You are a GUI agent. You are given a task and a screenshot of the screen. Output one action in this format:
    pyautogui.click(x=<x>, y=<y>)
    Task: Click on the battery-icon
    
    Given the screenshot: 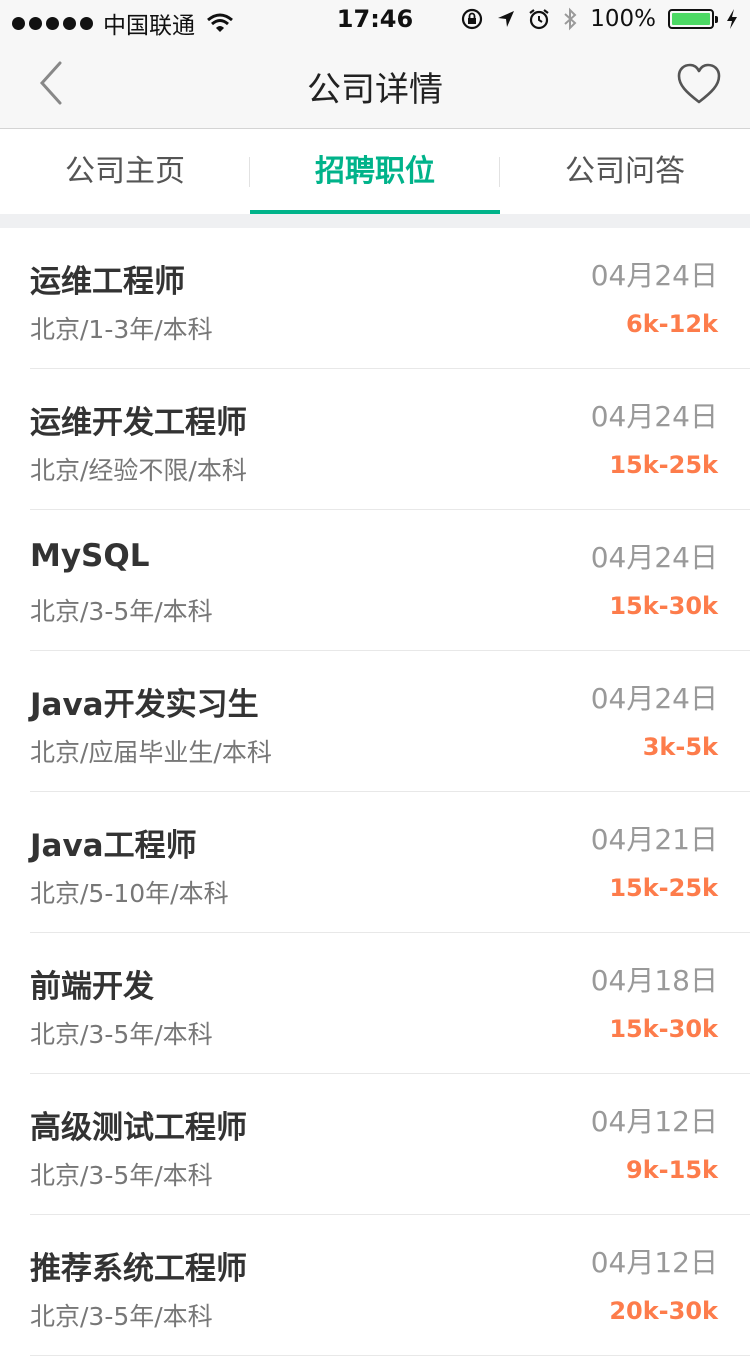 What is the action you would take?
    pyautogui.click(x=693, y=19)
    